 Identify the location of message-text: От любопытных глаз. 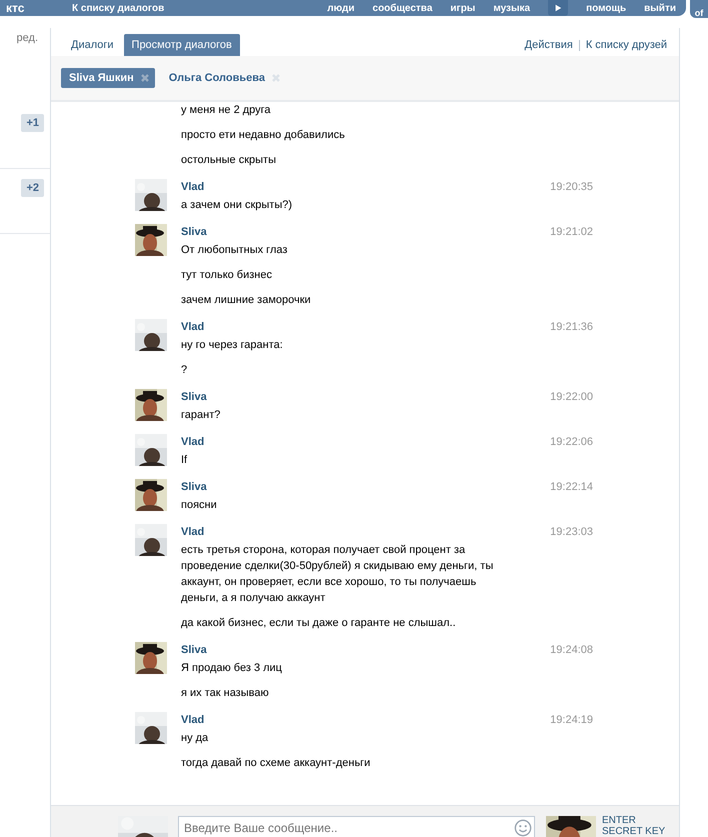
(234, 250).